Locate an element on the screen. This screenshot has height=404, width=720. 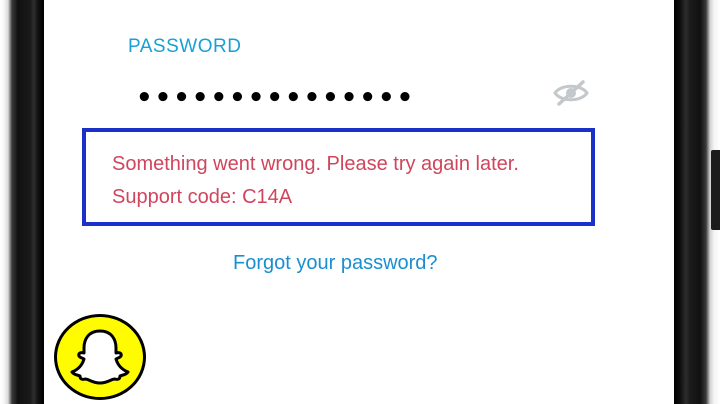
forgot-password-link: Forgot your password? is located at coordinates (335, 263).